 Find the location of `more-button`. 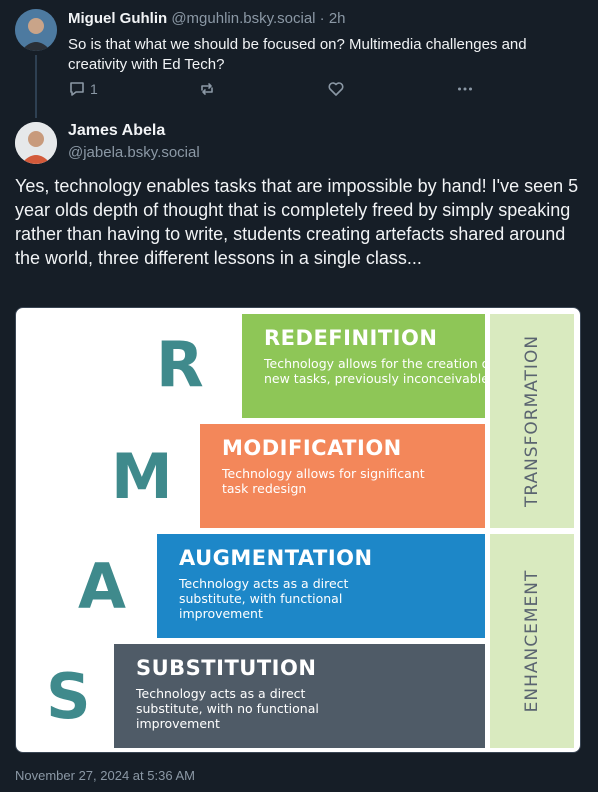

more-button is located at coordinates (465, 89).